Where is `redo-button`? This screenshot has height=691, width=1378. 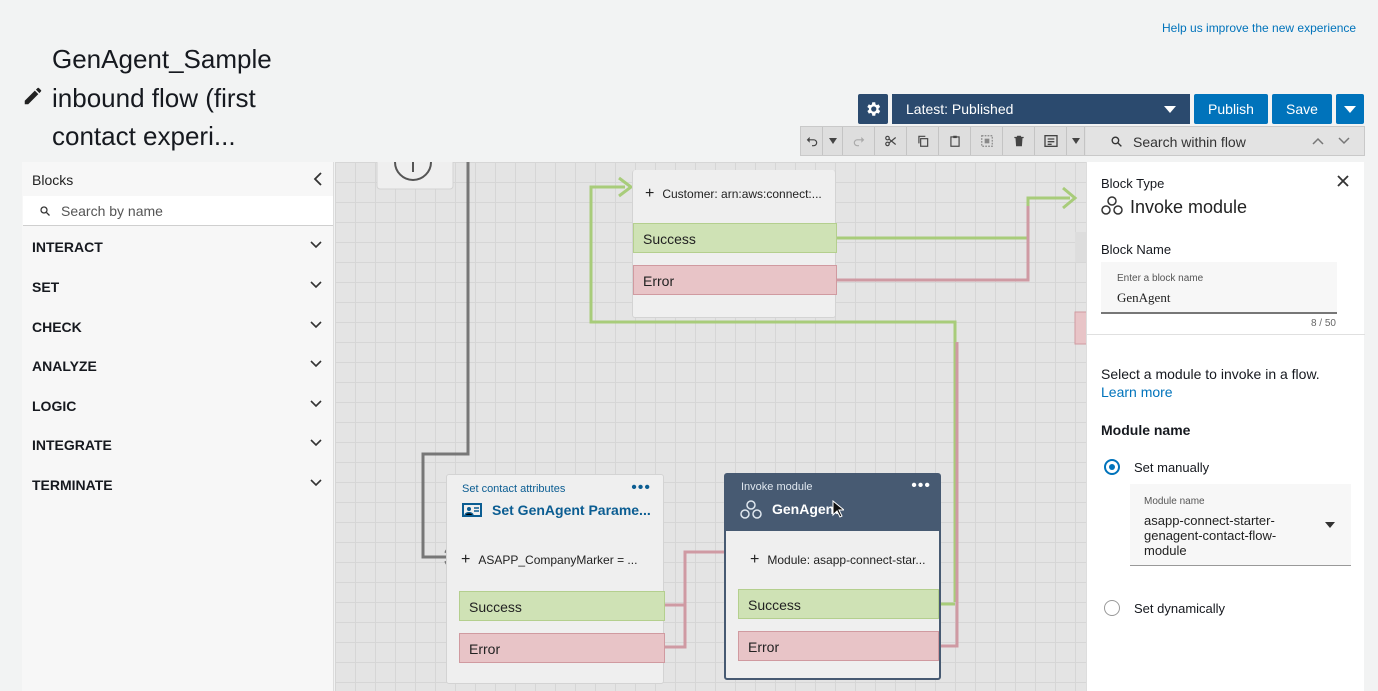 redo-button is located at coordinates (859, 141).